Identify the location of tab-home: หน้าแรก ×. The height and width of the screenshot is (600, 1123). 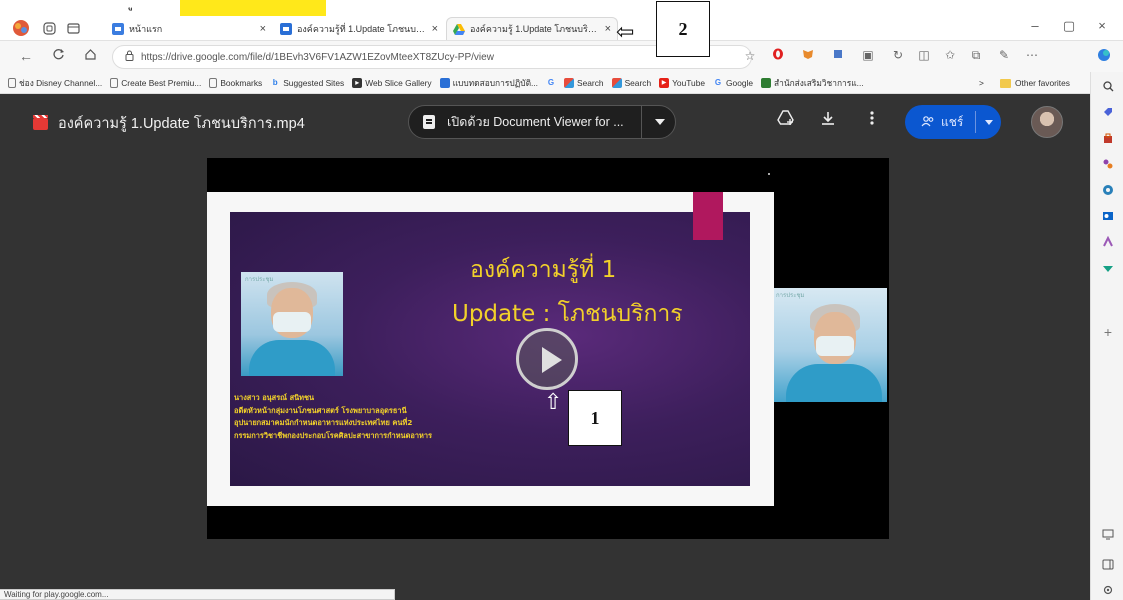
(189, 28).